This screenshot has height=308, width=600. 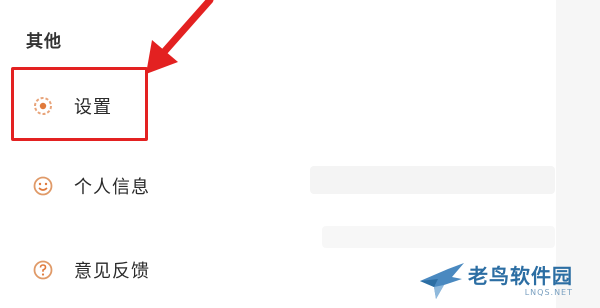 What do you see at coordinates (180, 37) in the screenshot?
I see `pointer-arrow-icon` at bounding box center [180, 37].